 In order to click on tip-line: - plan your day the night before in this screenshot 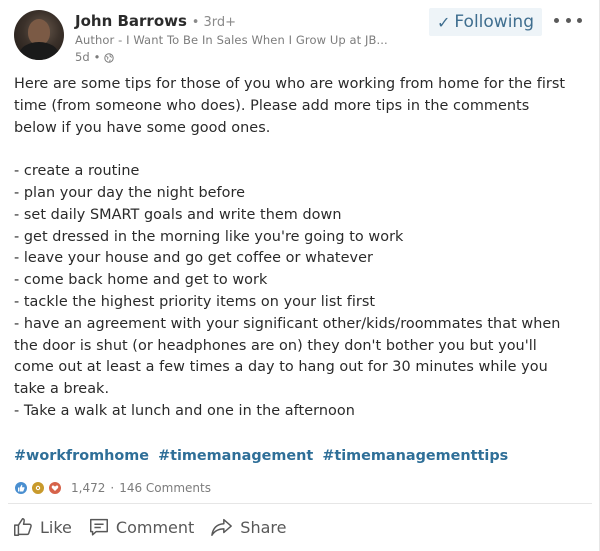, I will do `click(130, 192)`.